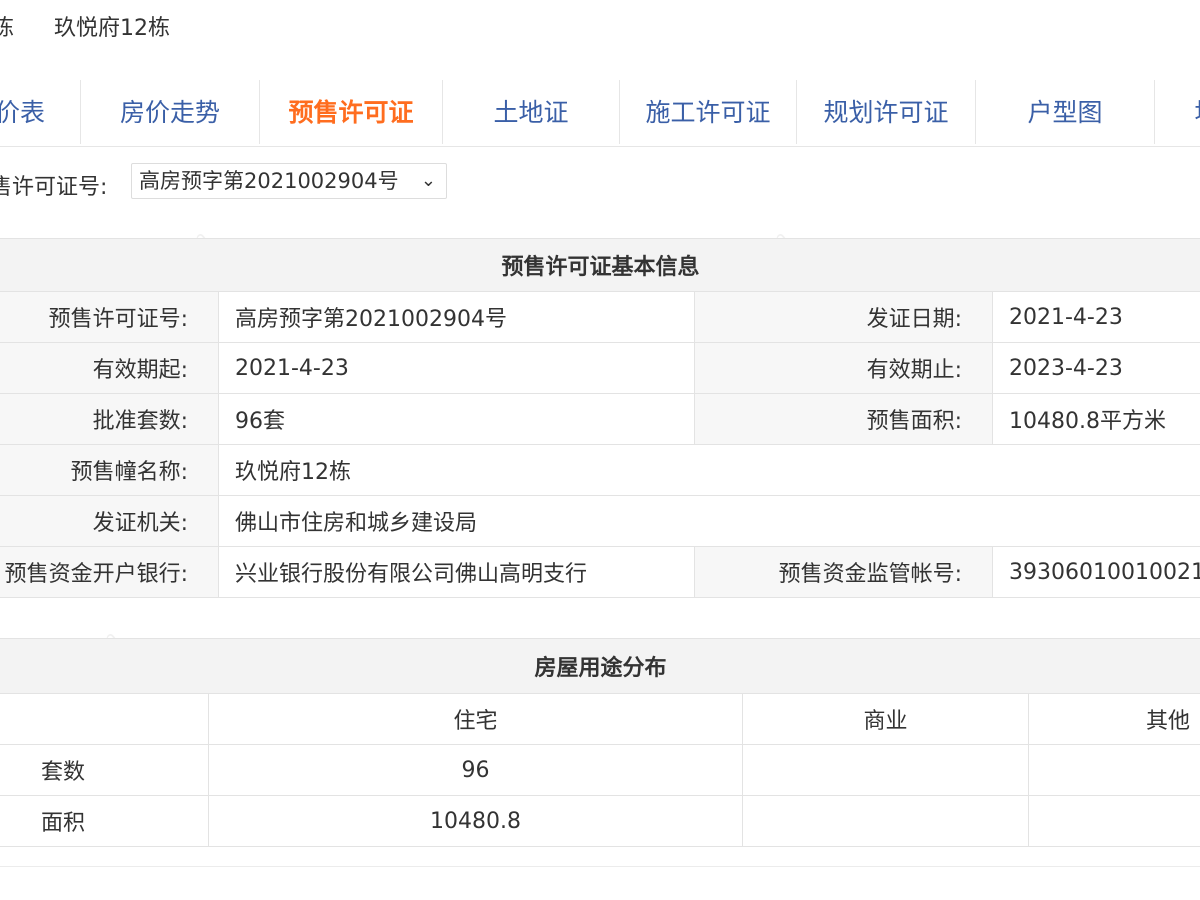 The width and height of the screenshot is (1200, 900). Describe the element at coordinates (843, 368) in the screenshot. I see `field-label: 有效期止:` at that location.